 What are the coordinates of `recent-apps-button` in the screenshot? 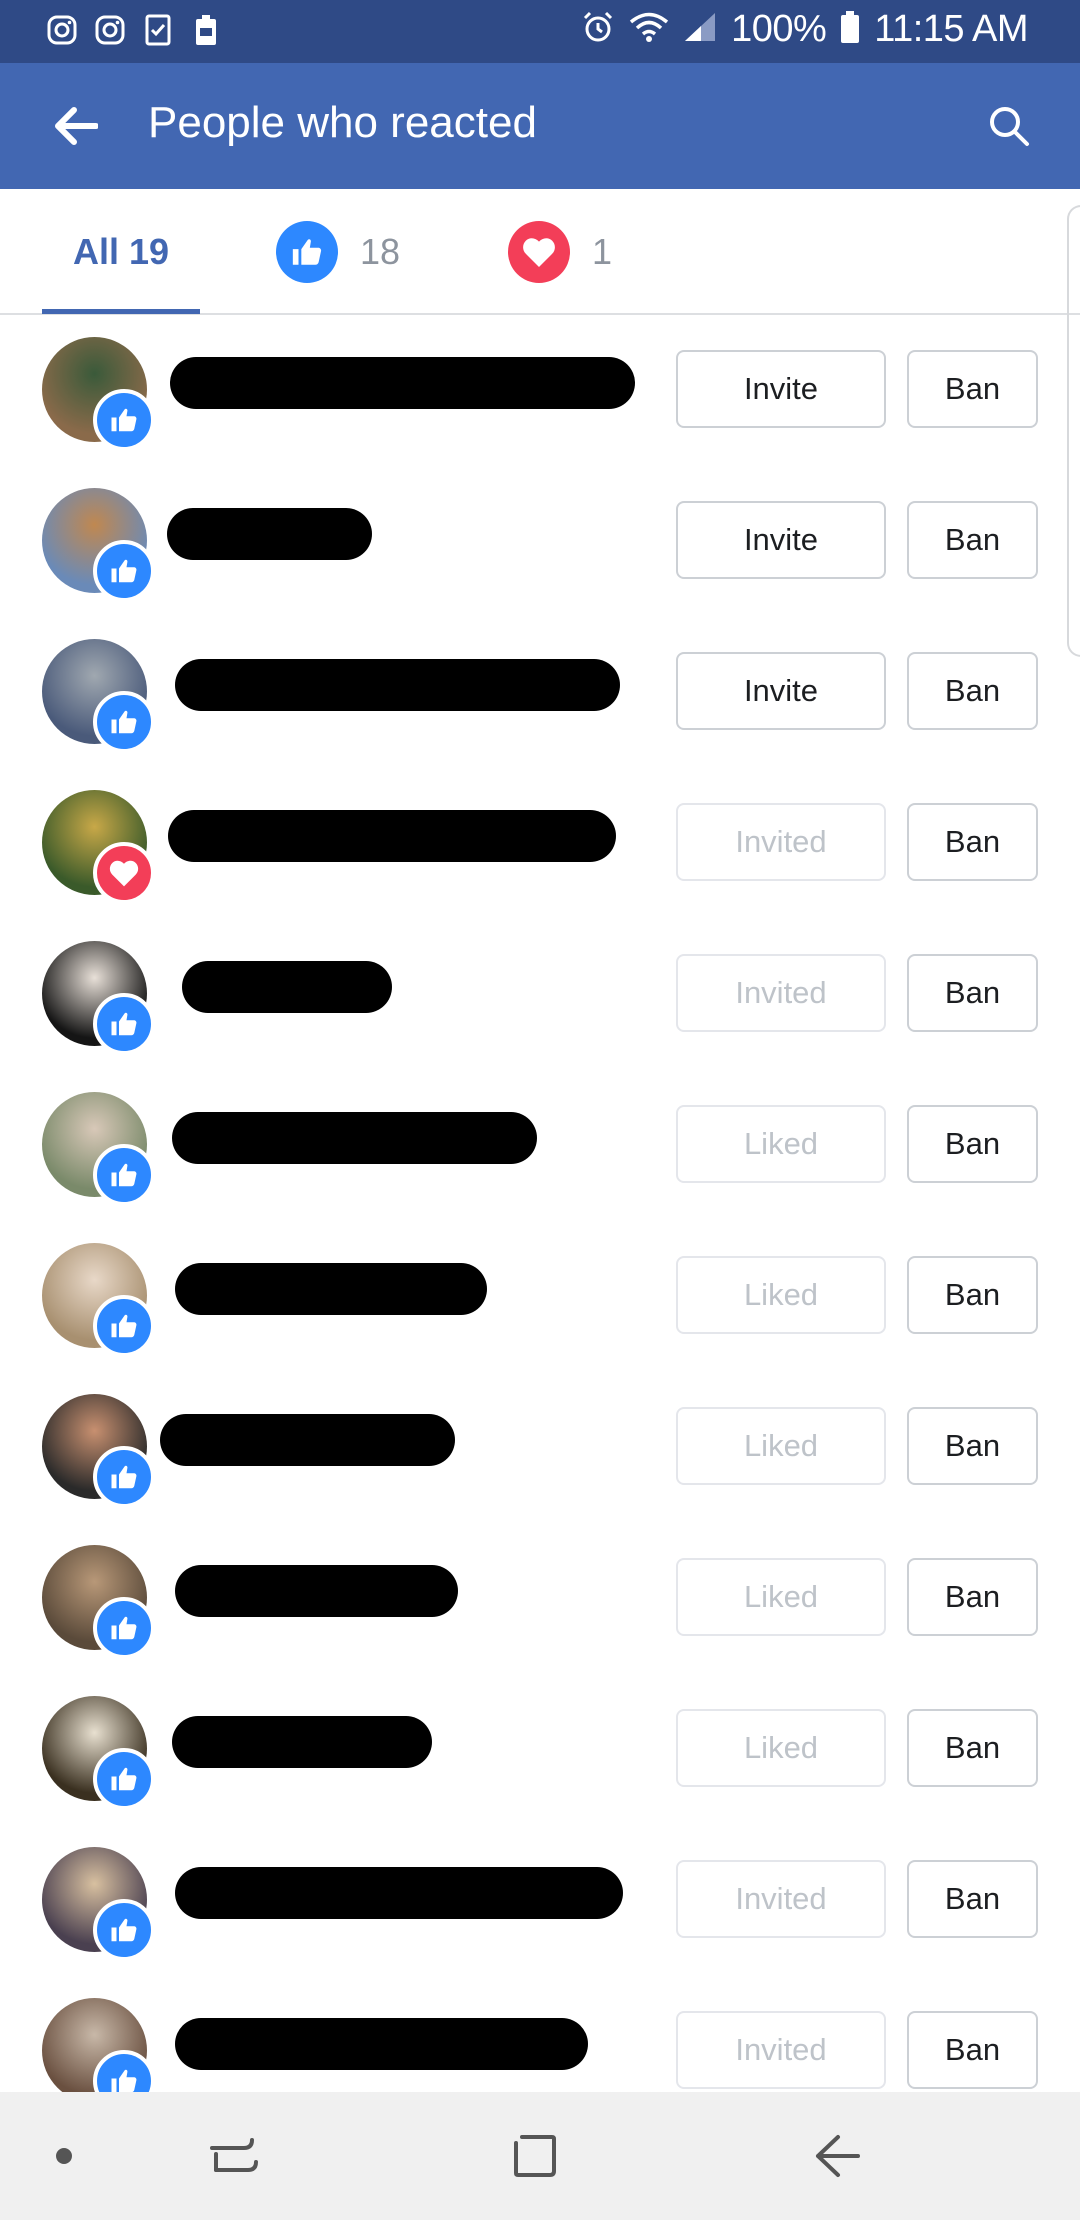 It's located at (234, 2156).